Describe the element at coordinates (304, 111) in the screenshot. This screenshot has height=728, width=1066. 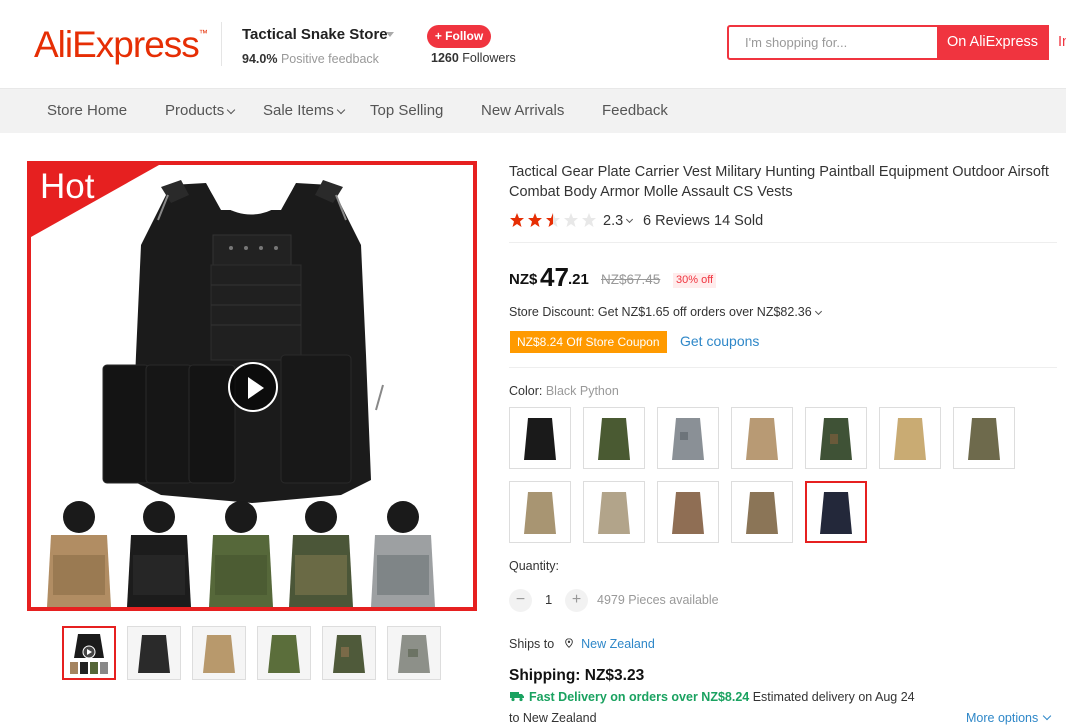
I see `nav-sale-items: Sale Items` at that location.